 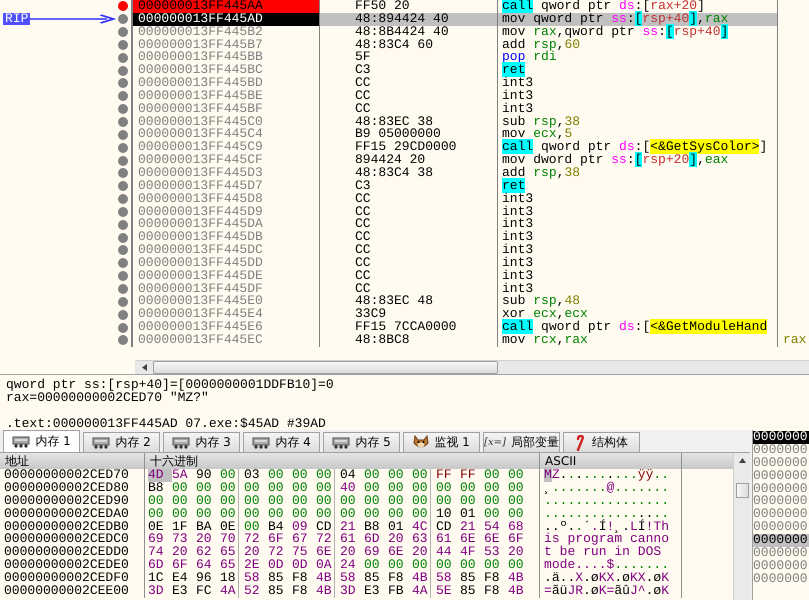 I want to click on address-cell: 000000013FF445D9, so click(x=226, y=212).